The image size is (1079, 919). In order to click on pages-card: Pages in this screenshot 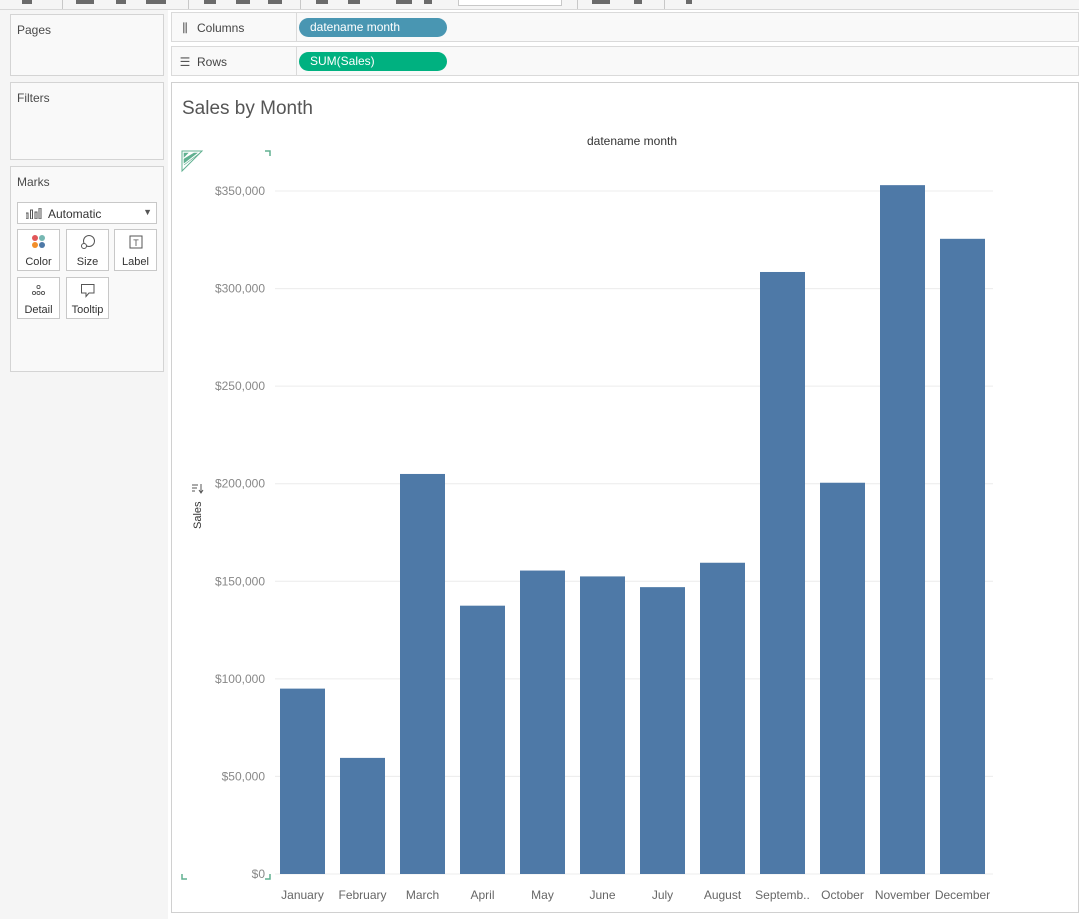, I will do `click(87, 45)`.